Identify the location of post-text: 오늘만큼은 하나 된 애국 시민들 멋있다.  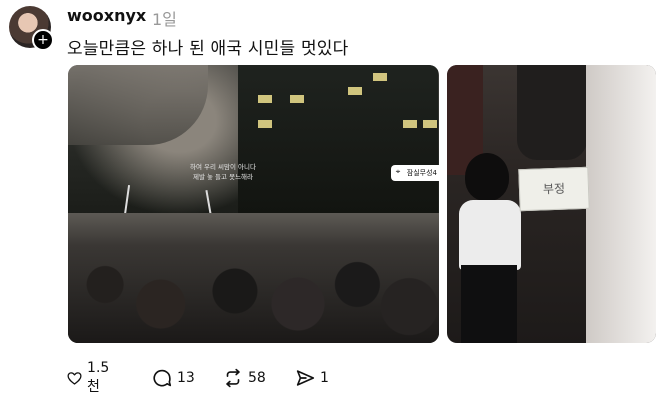
(208, 49).